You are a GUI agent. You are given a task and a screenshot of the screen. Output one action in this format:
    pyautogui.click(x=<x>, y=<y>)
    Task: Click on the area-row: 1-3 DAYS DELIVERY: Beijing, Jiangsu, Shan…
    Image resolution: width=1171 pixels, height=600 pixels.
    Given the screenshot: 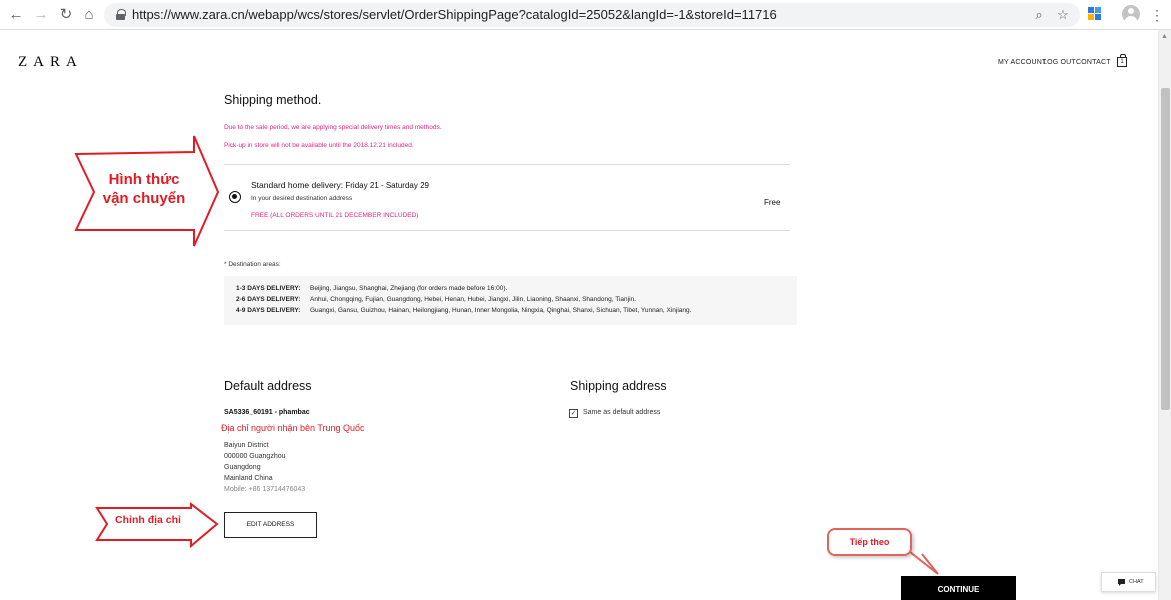 What is the action you would take?
    pyautogui.click(x=371, y=288)
    